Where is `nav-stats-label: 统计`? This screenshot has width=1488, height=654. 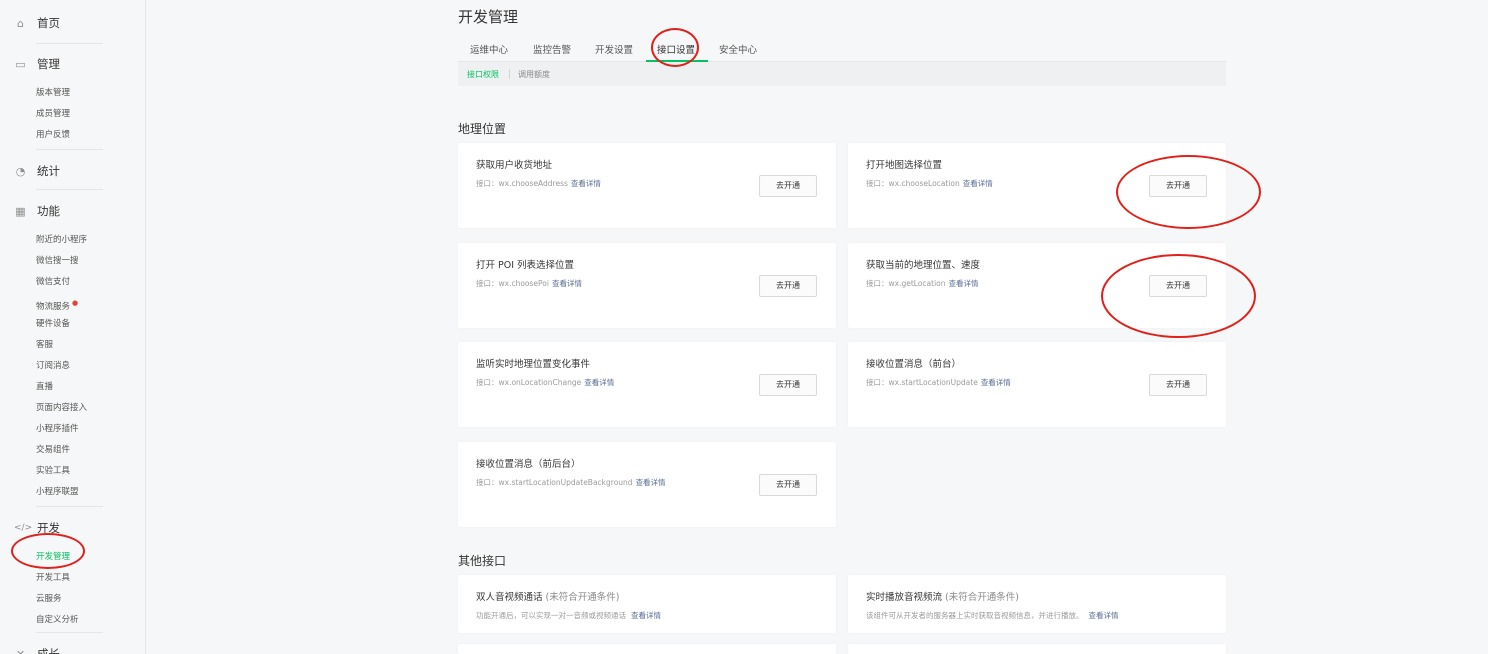
nav-stats-label: 统计 is located at coordinates (48, 171).